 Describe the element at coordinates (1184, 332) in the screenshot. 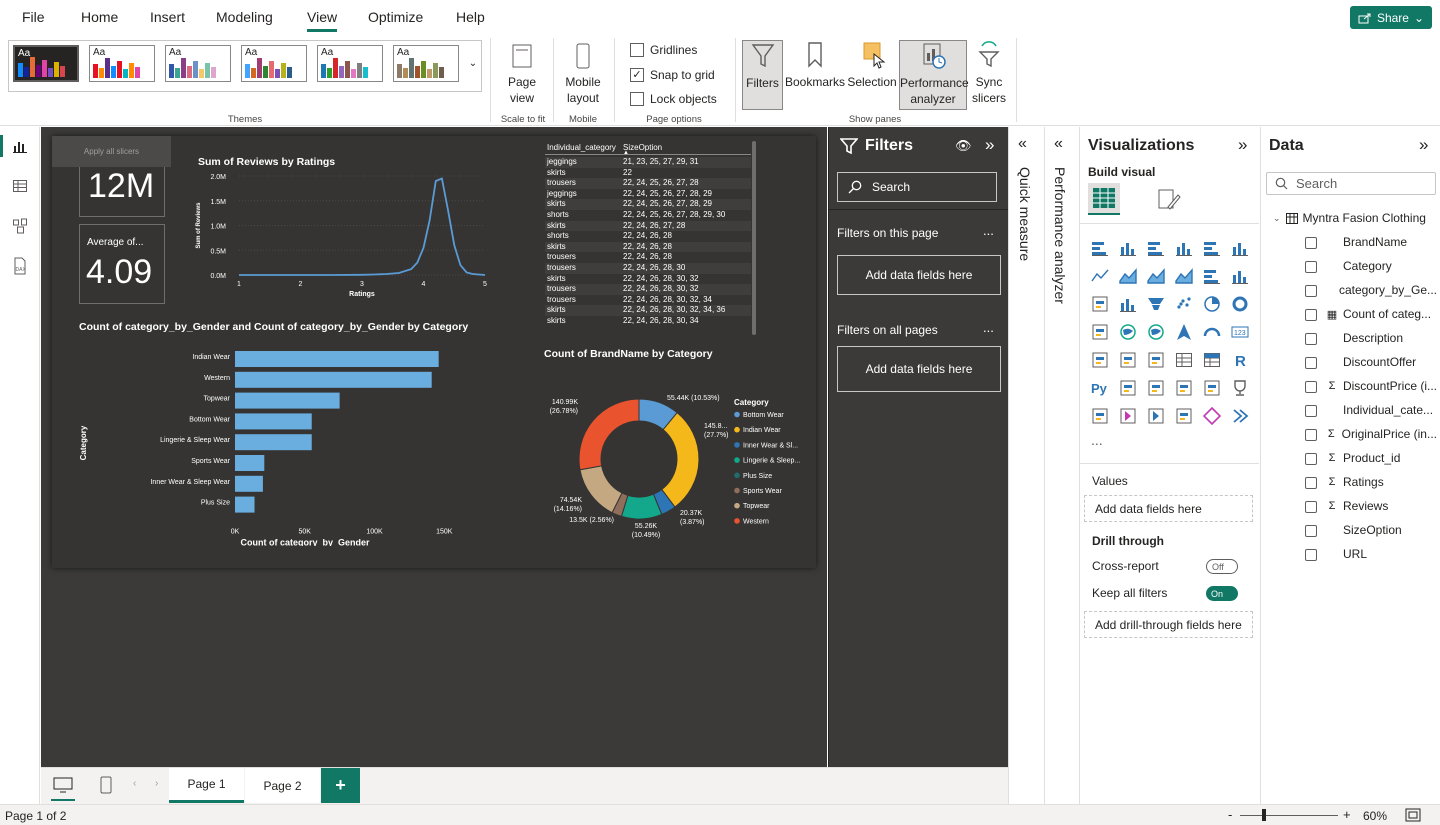

I see `azure-map-icon` at that location.